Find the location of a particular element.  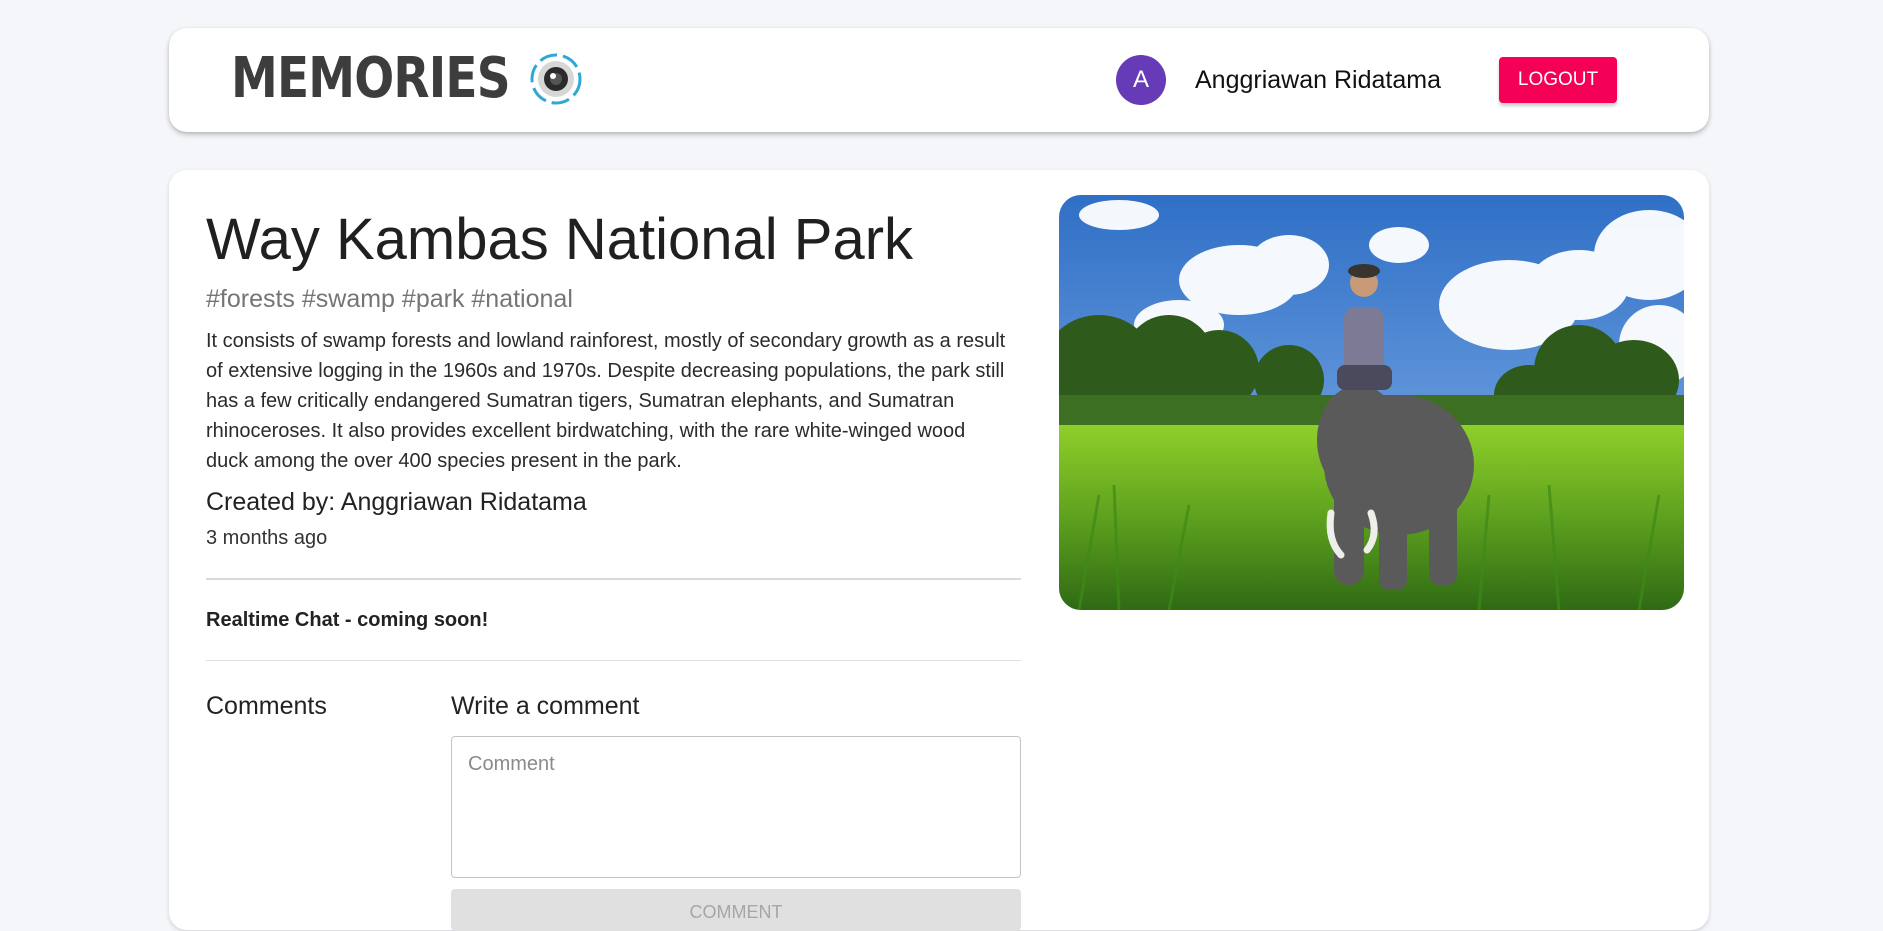

post-author: Created by: Anggriawan Ridatama is located at coordinates (396, 502).